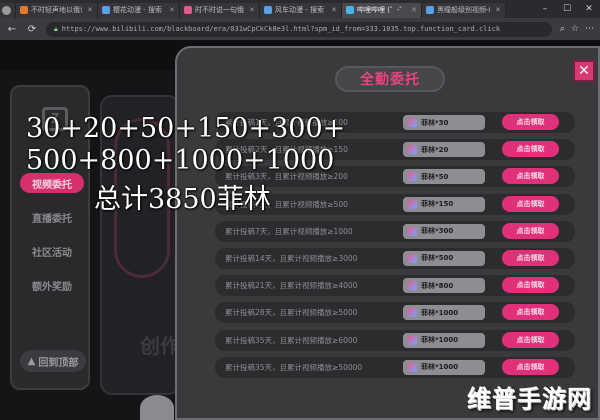 The width and height of the screenshot is (600, 420). Describe the element at coordinates (395, 313) in the screenshot. I see `task-row: 累计投稿28天，且累计视频播放≥5000 菲林*1000 点击领取` at that location.